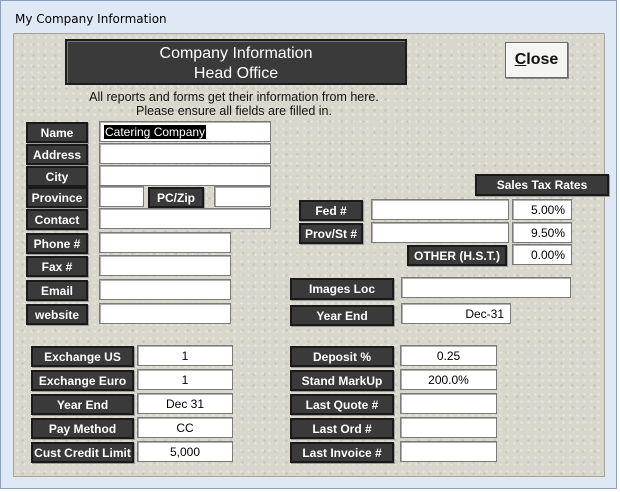 This screenshot has height=492, width=620. I want to click on prov-rate-field: 9.50%, so click(542, 232).